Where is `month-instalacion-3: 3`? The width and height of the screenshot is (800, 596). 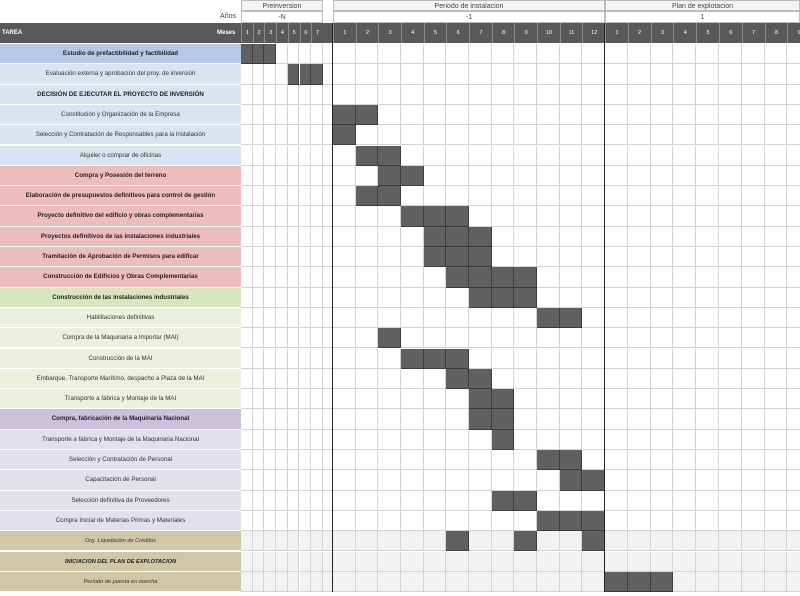 month-instalacion-3: 3 is located at coordinates (389, 33).